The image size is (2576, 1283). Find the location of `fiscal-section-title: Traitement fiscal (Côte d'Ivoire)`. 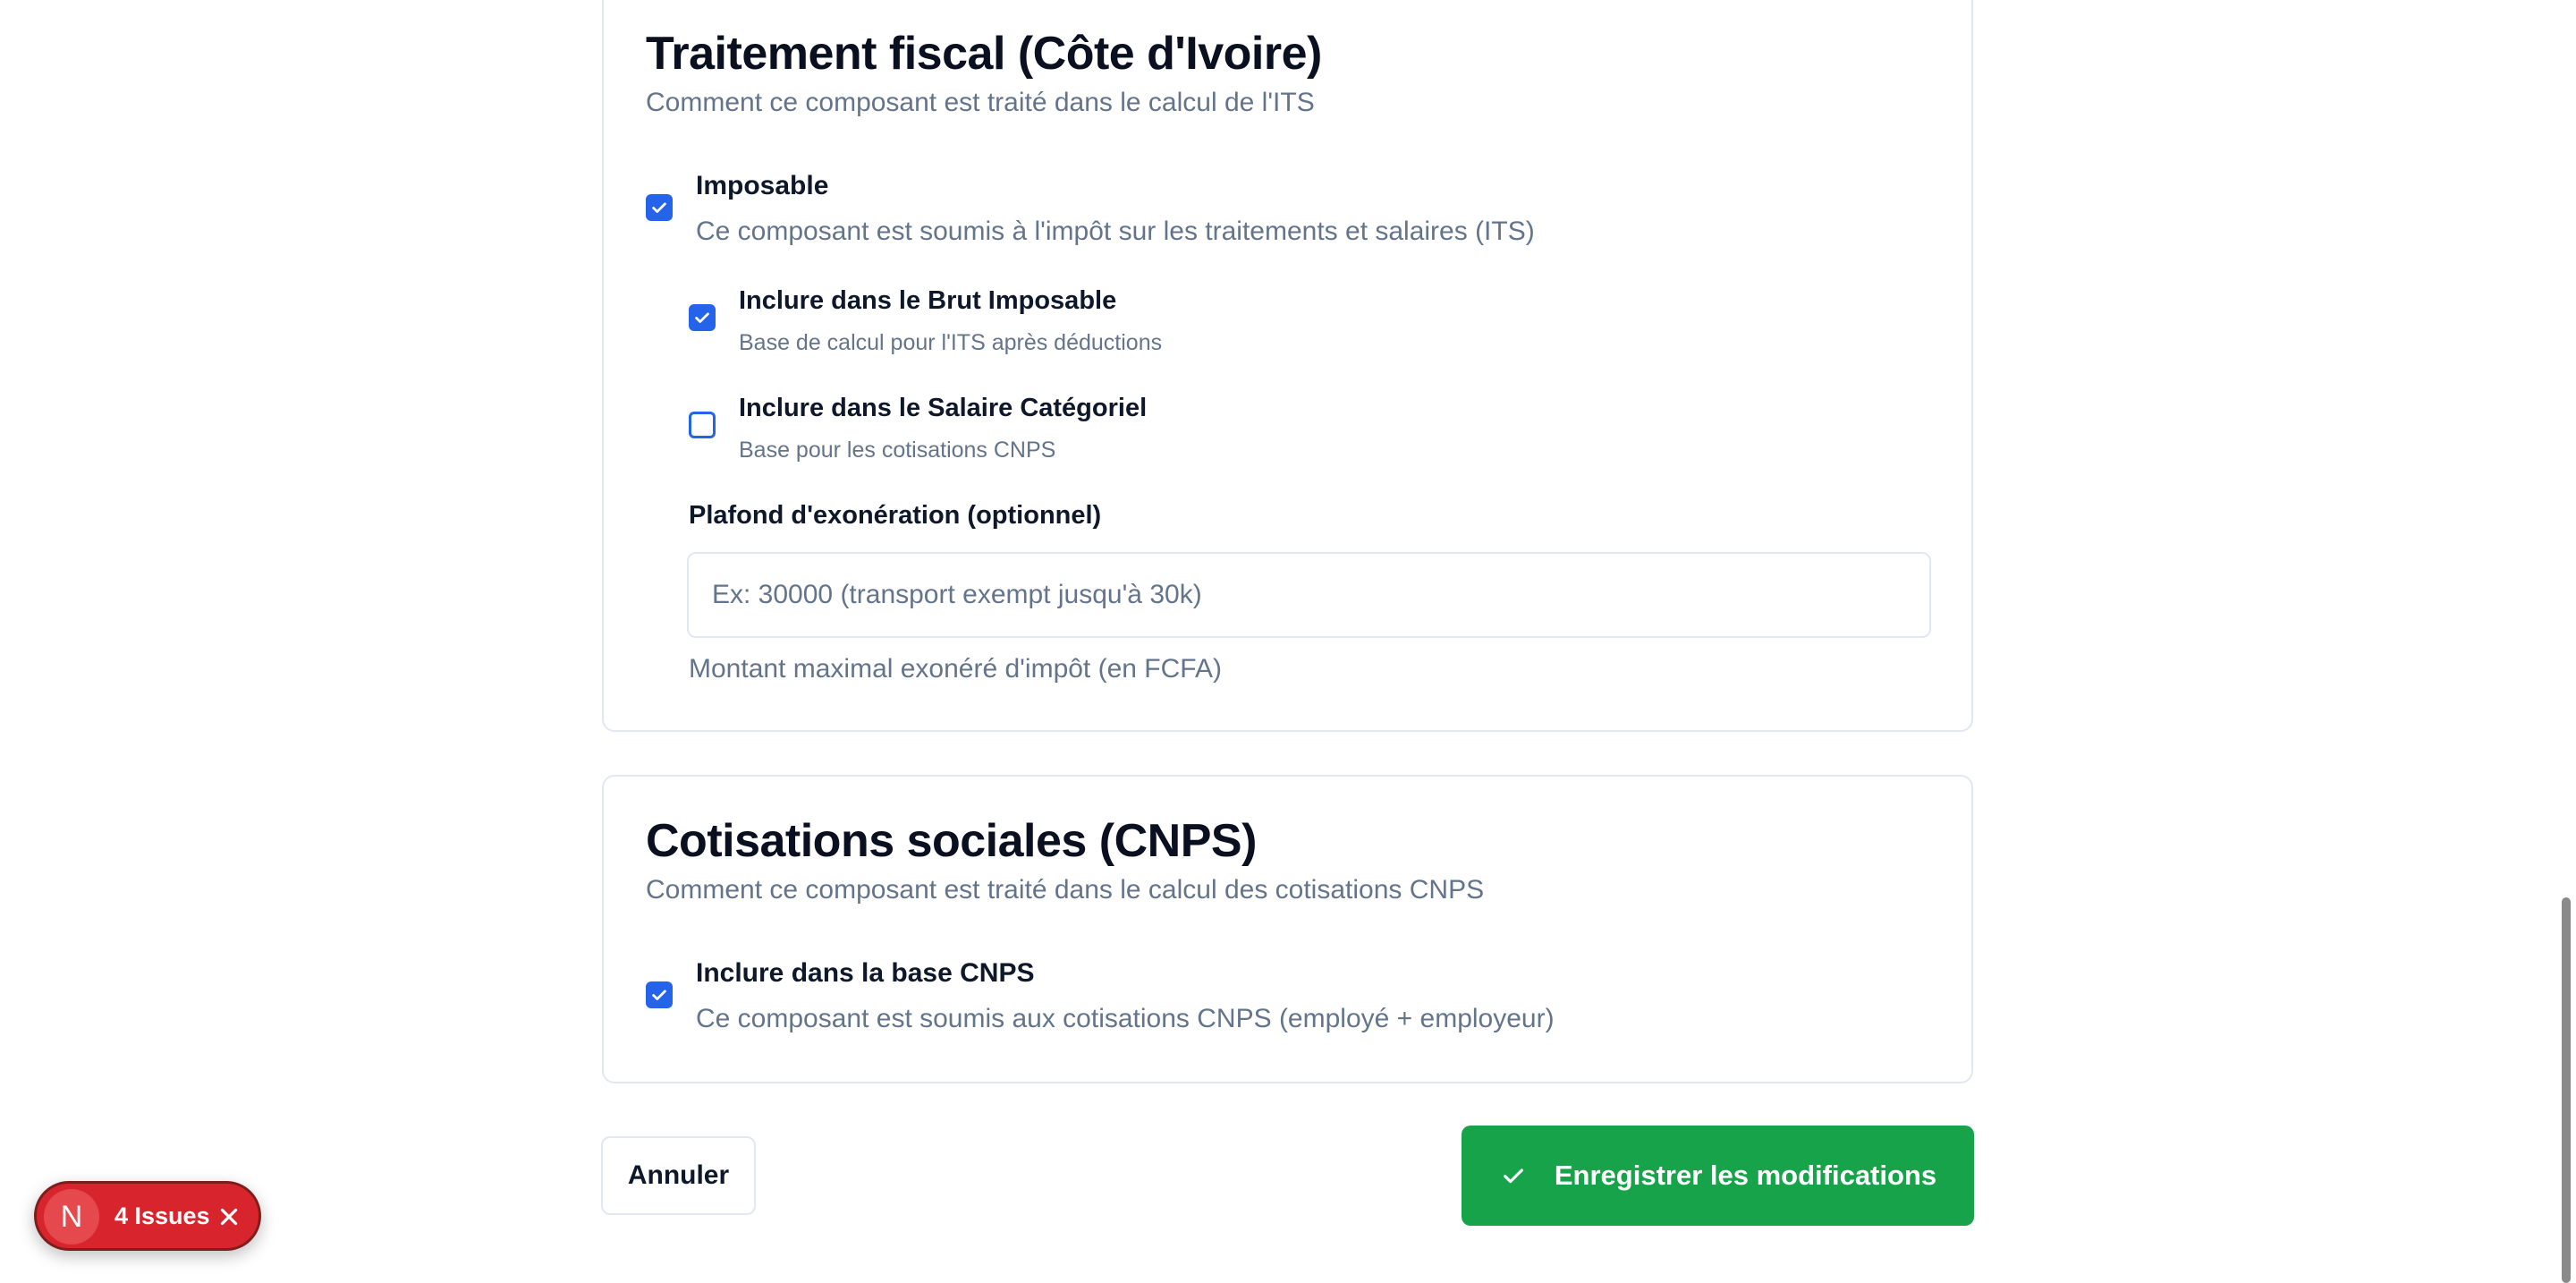

fiscal-section-title: Traitement fiscal (Côte d'Ivoire) is located at coordinates (984, 54).